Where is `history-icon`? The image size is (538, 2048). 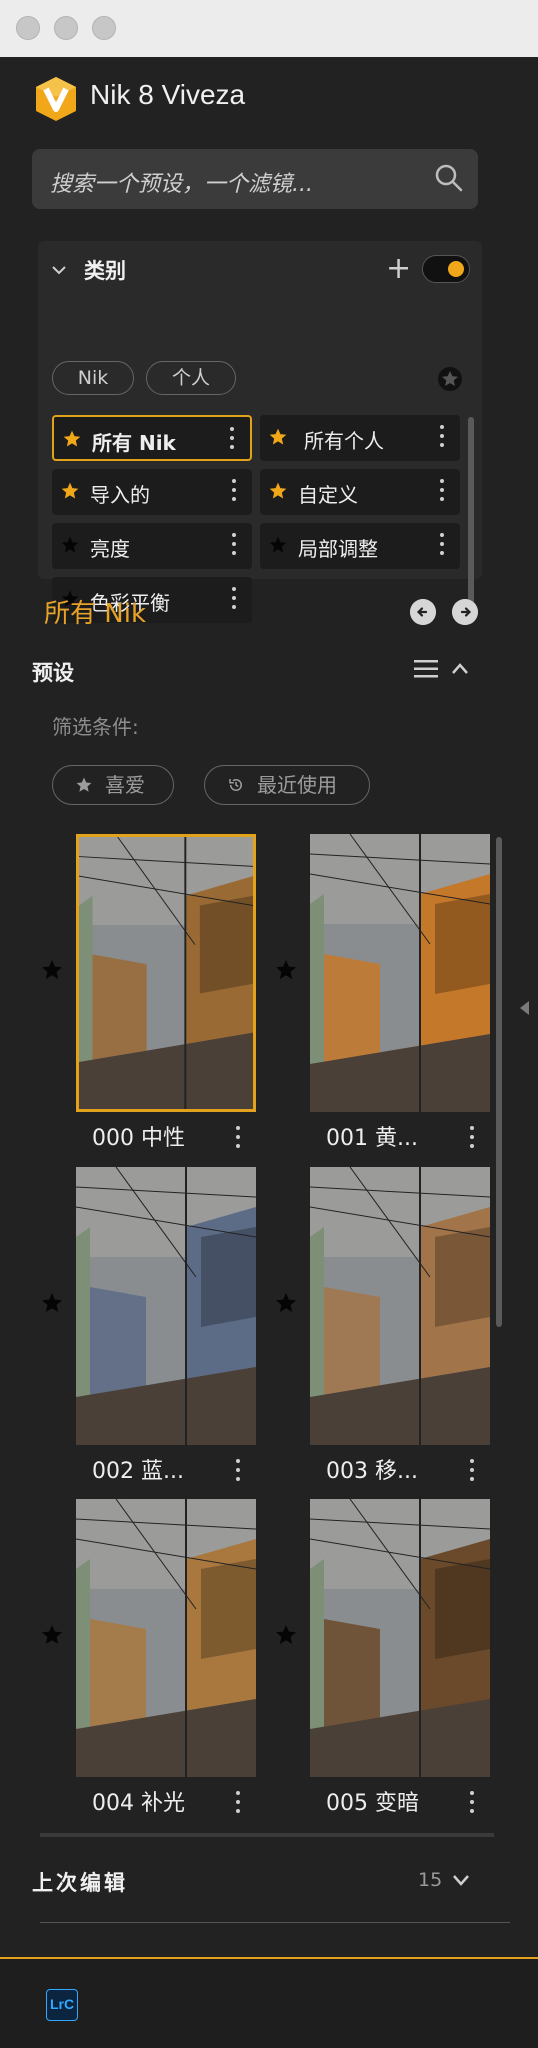 history-icon is located at coordinates (235, 785).